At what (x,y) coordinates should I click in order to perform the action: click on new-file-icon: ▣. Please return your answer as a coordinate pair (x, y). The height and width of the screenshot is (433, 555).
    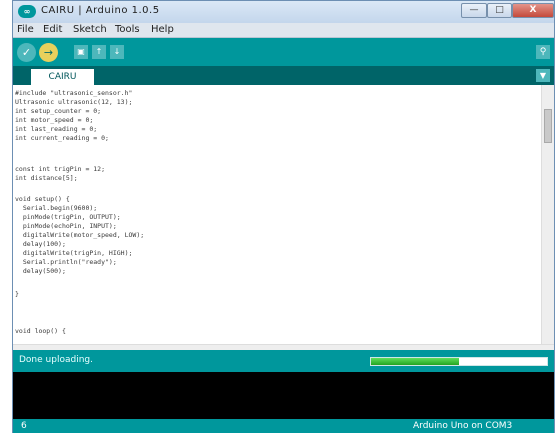
    Looking at the image, I should click on (81, 51).